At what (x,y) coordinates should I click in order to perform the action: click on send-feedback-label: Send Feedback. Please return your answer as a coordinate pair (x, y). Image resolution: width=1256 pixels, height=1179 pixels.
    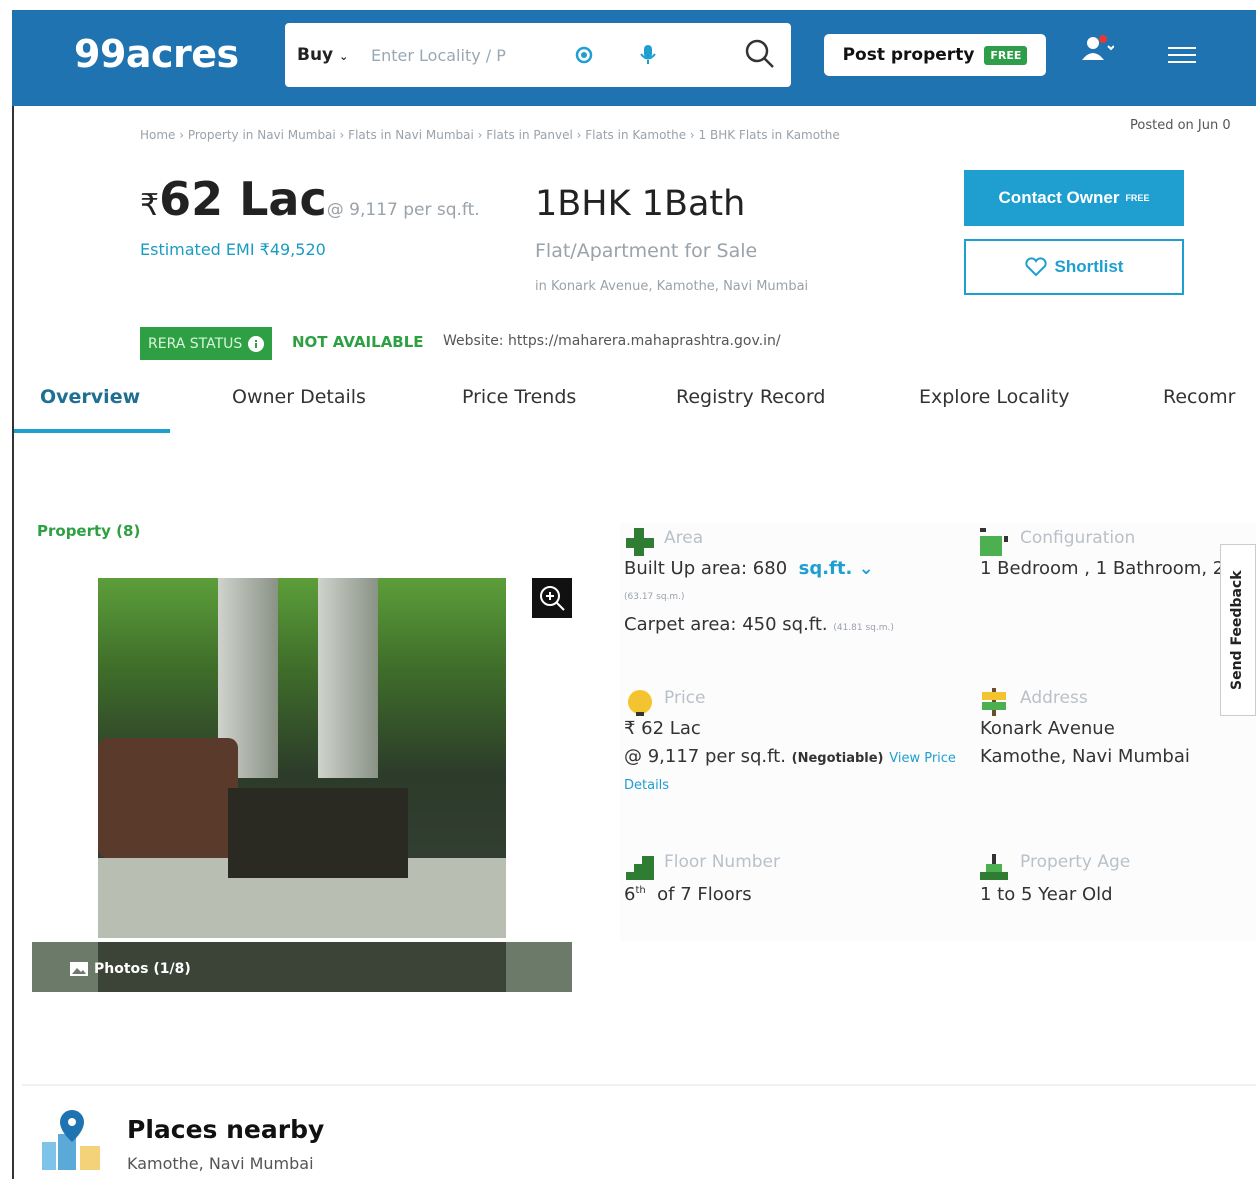
    Looking at the image, I should click on (1237, 630).